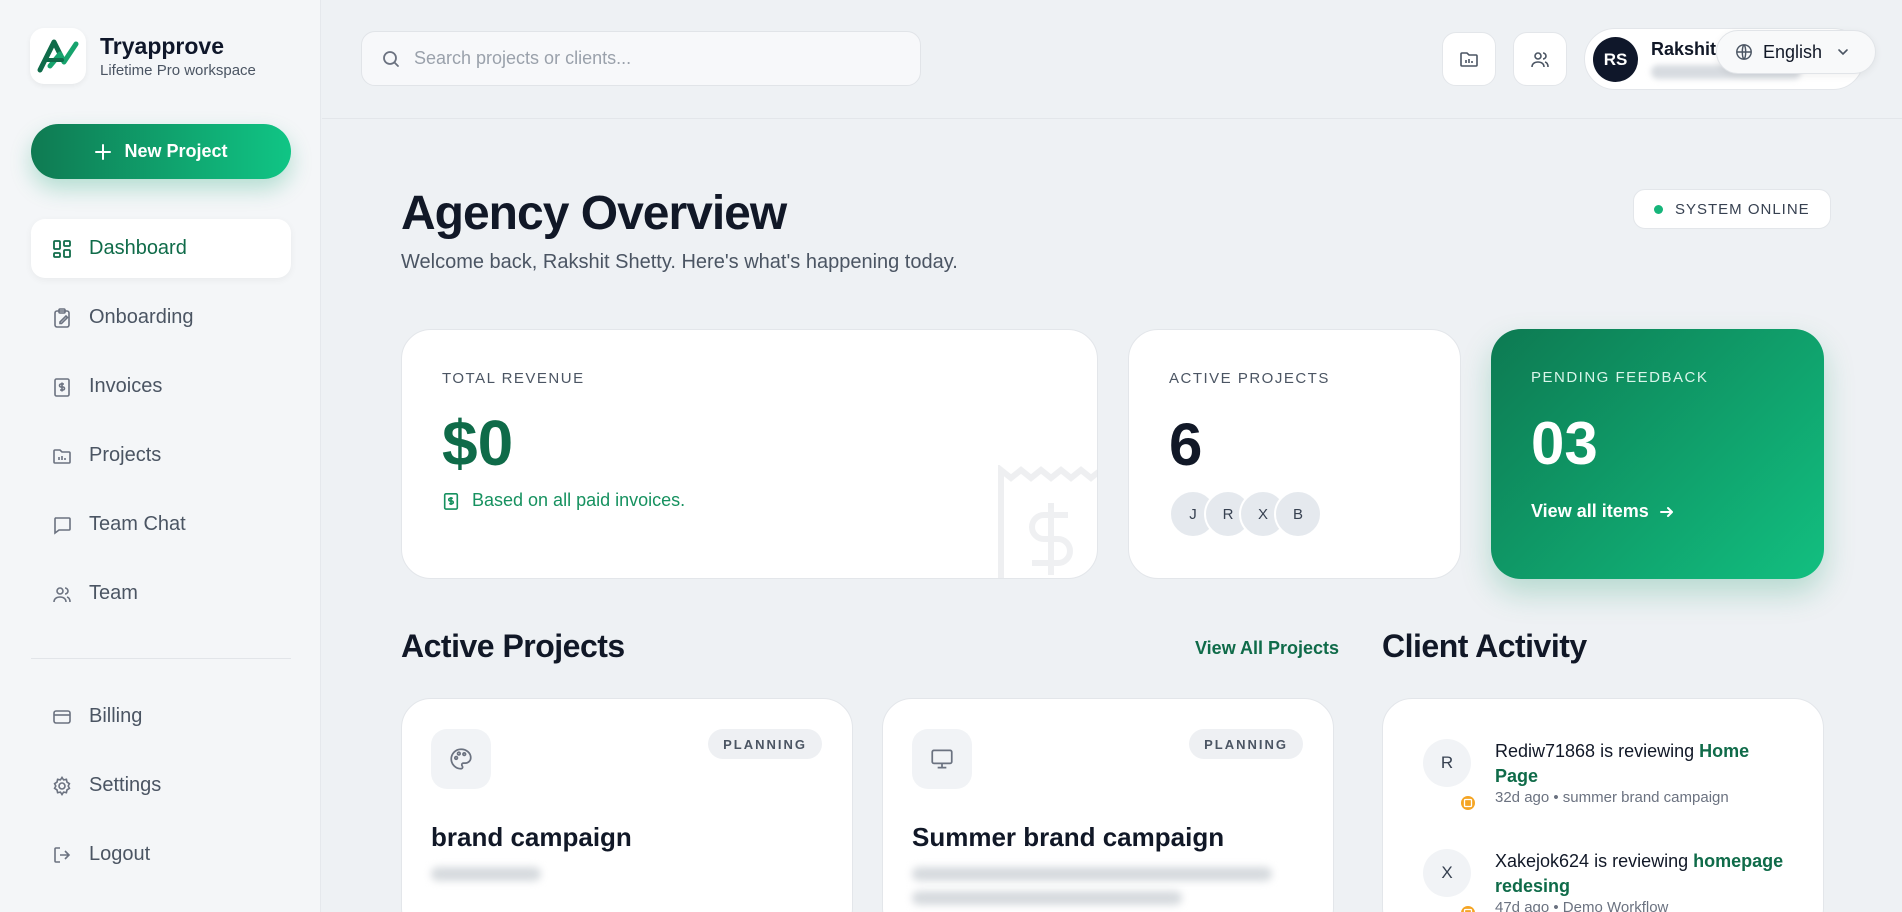 The width and height of the screenshot is (1902, 912). Describe the element at coordinates (1542, 861) in the screenshot. I see `activity-user: Xakejok624` at that location.